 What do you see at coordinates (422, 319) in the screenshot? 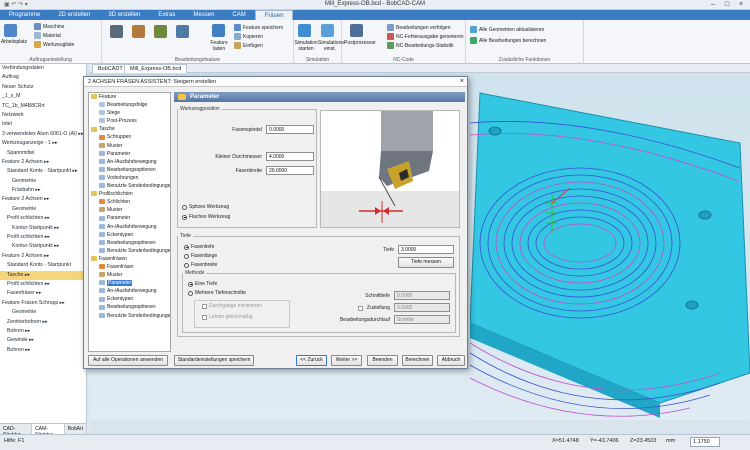
I see `pass-input` at bounding box center [422, 319].